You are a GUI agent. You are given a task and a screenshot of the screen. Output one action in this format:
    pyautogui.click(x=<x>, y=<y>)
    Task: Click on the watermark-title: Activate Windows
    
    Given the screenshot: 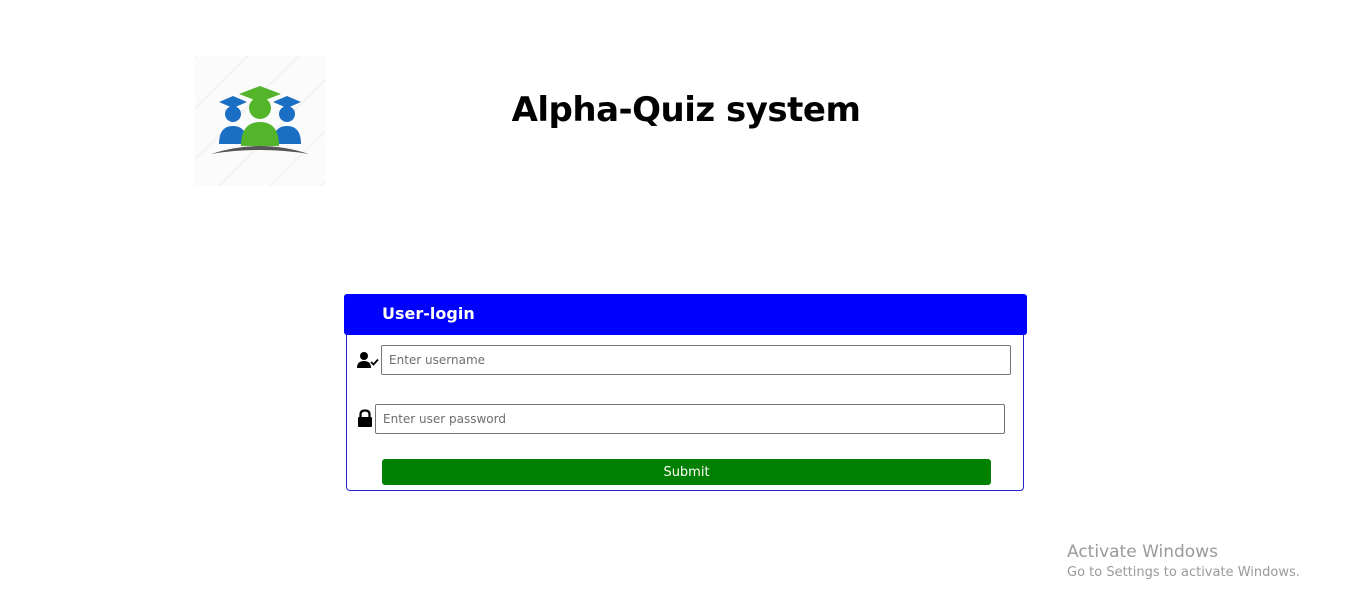 What is the action you would take?
    pyautogui.click(x=1142, y=552)
    